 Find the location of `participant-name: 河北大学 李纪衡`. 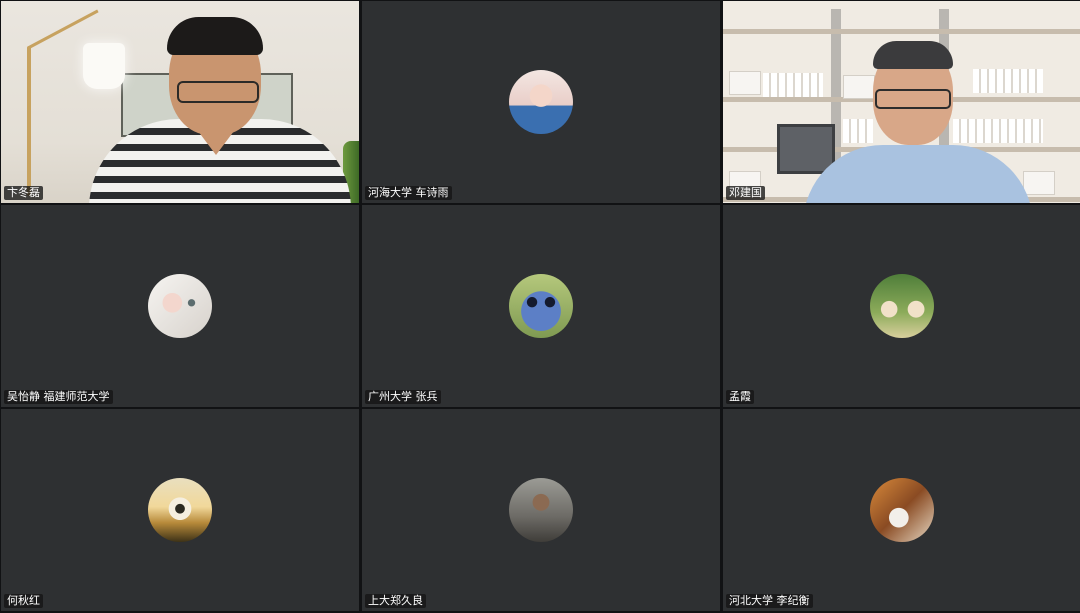

participant-name: 河北大学 李纪衡 is located at coordinates (769, 601).